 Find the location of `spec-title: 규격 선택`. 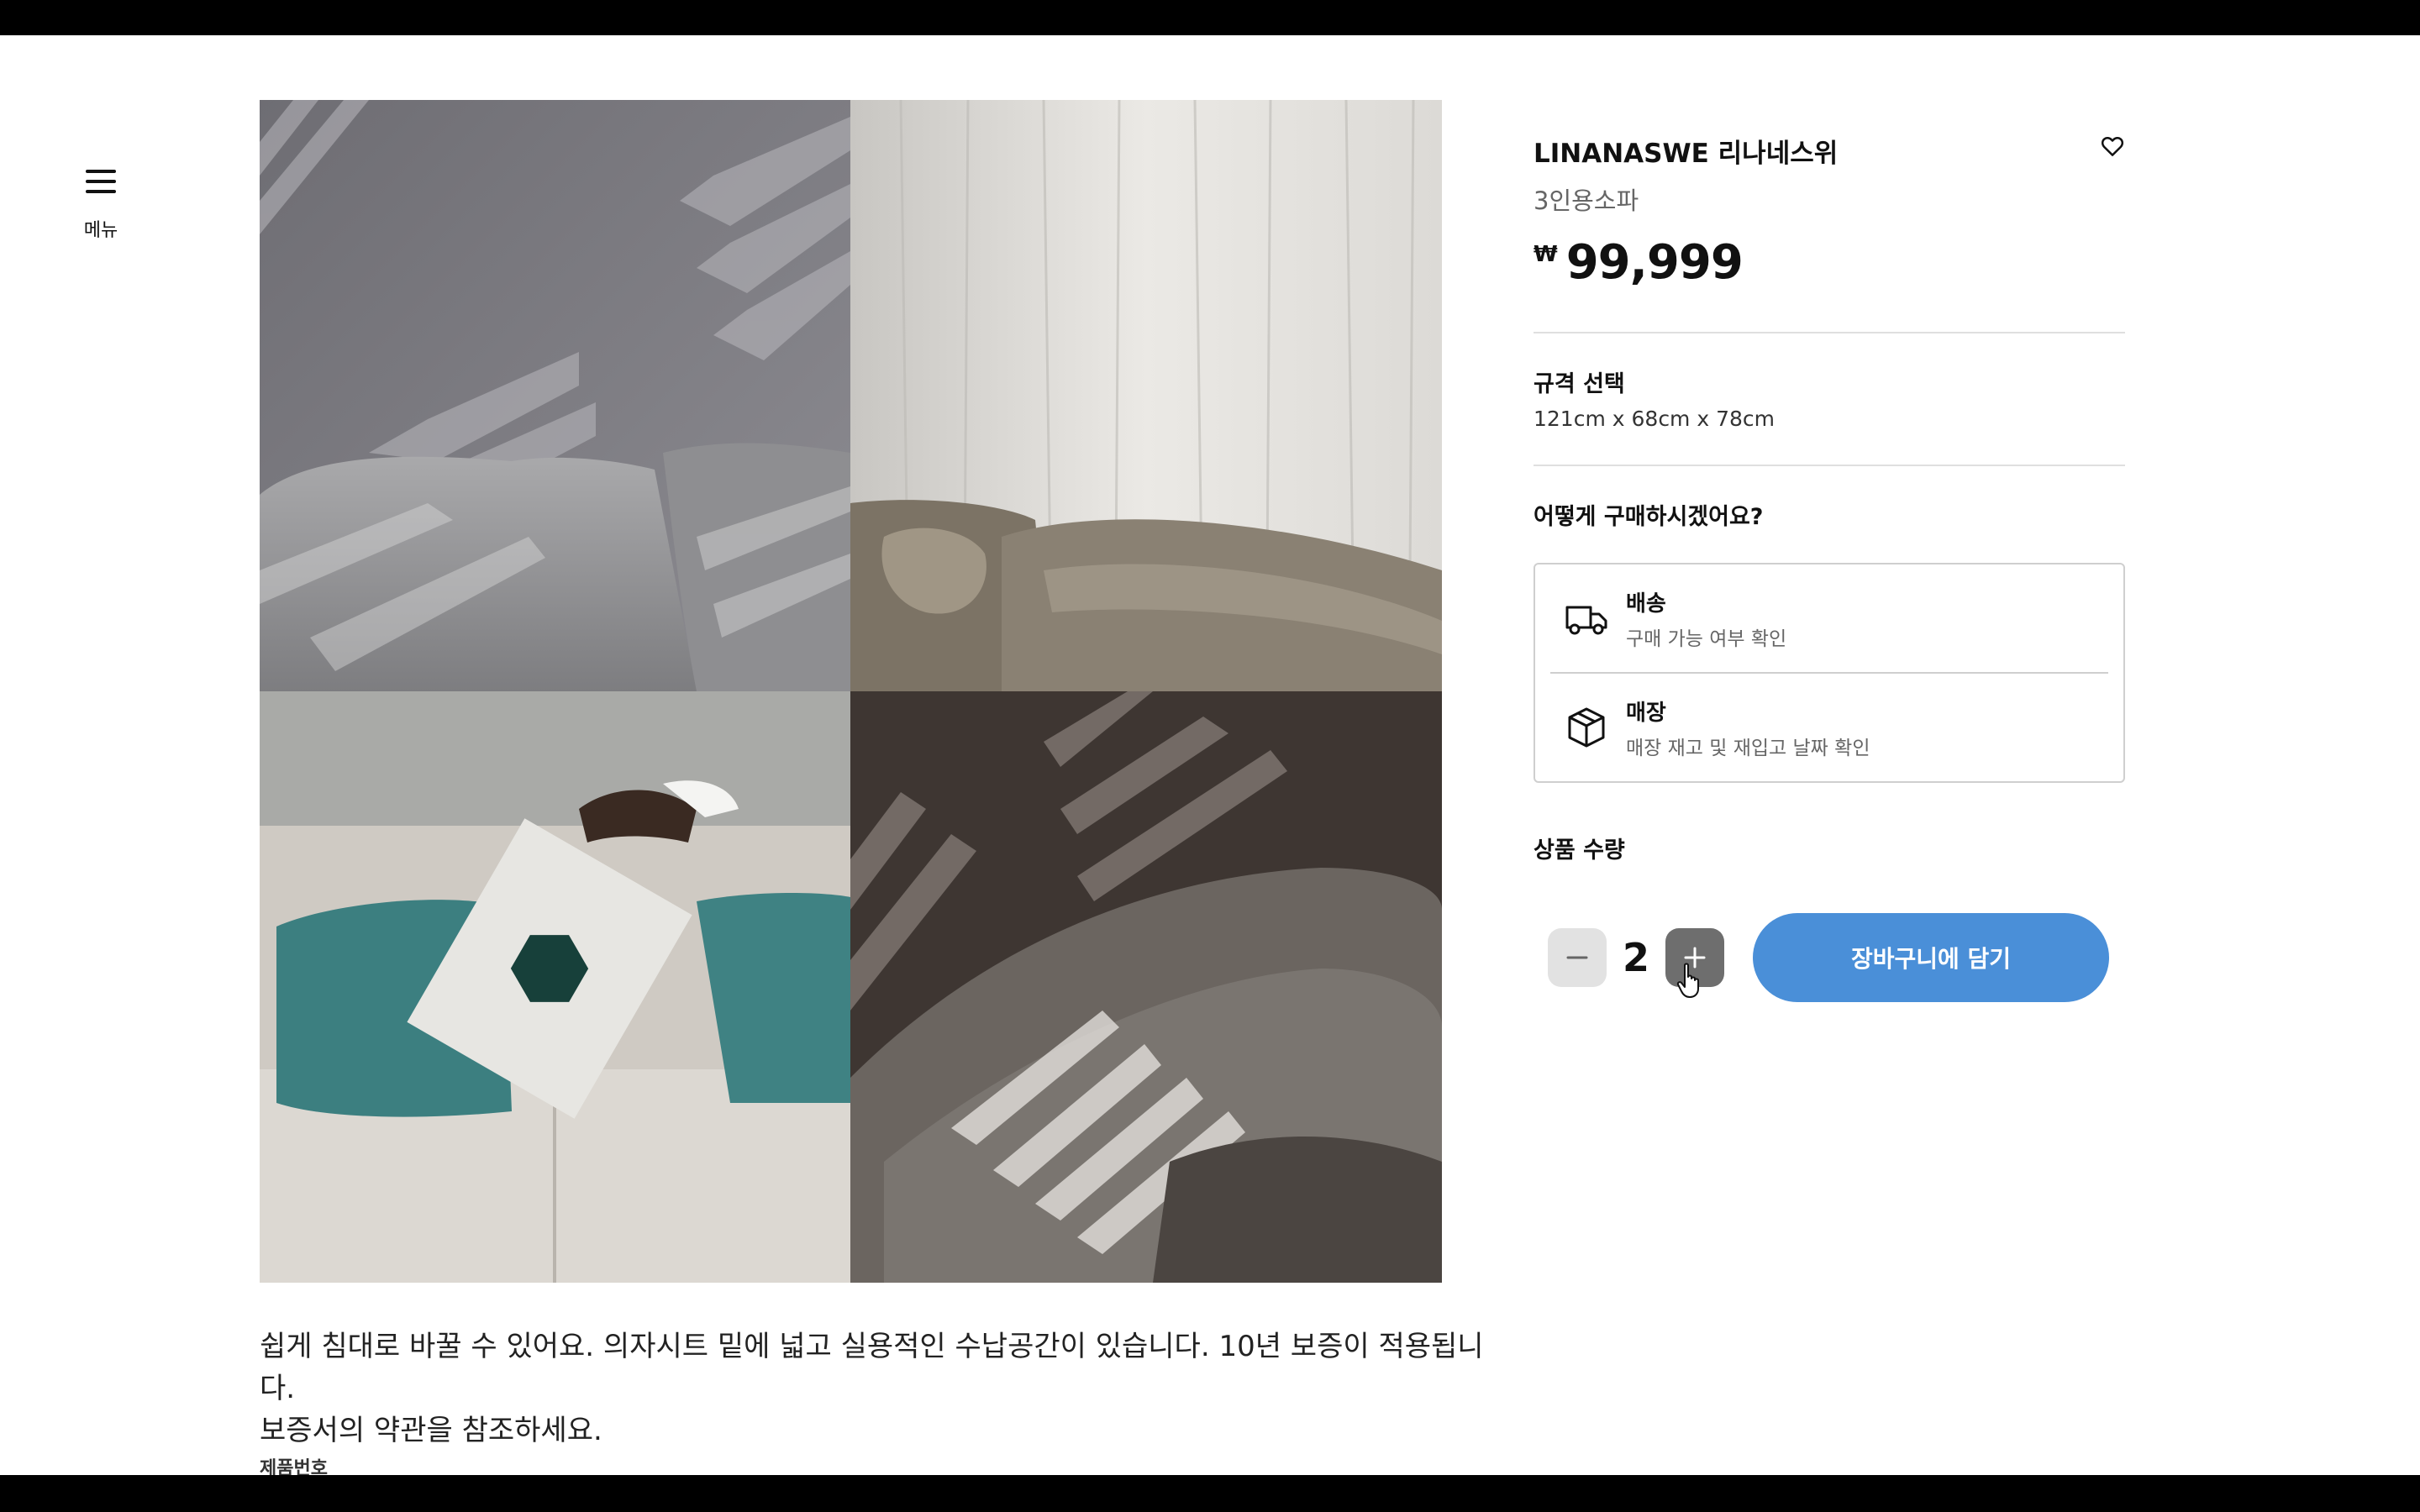

spec-title: 규격 선택 is located at coordinates (1579, 384).